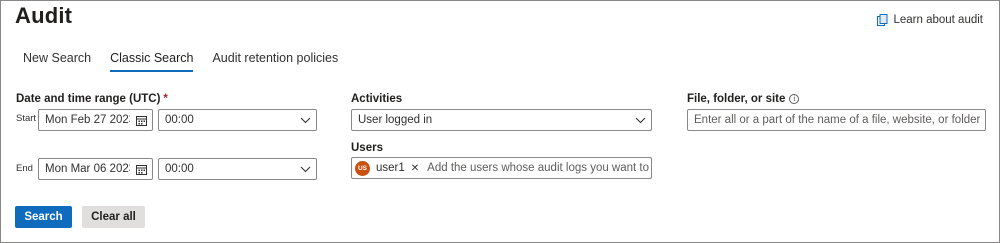 The height and width of the screenshot is (243, 1000). What do you see at coordinates (736, 99) in the screenshot?
I see `file-folder-site-label-text: File, folder, or site` at bounding box center [736, 99].